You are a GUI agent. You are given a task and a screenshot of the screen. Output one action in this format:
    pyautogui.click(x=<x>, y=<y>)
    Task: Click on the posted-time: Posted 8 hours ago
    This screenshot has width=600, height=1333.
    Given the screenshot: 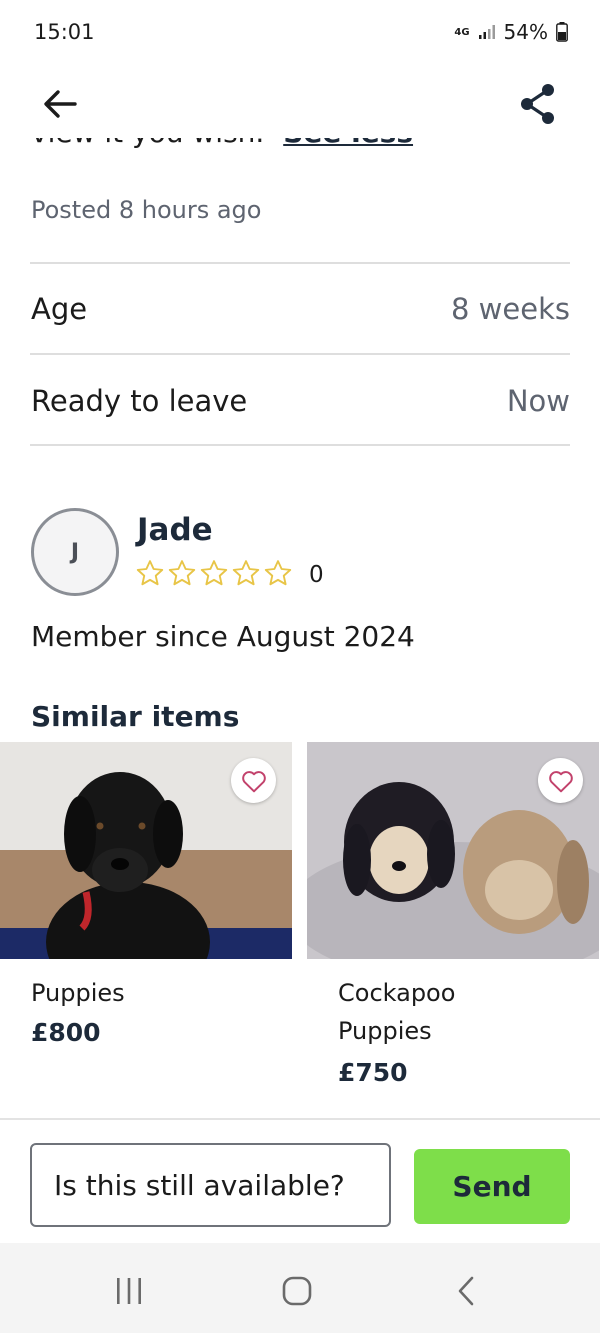 What is the action you would take?
    pyautogui.click(x=146, y=210)
    